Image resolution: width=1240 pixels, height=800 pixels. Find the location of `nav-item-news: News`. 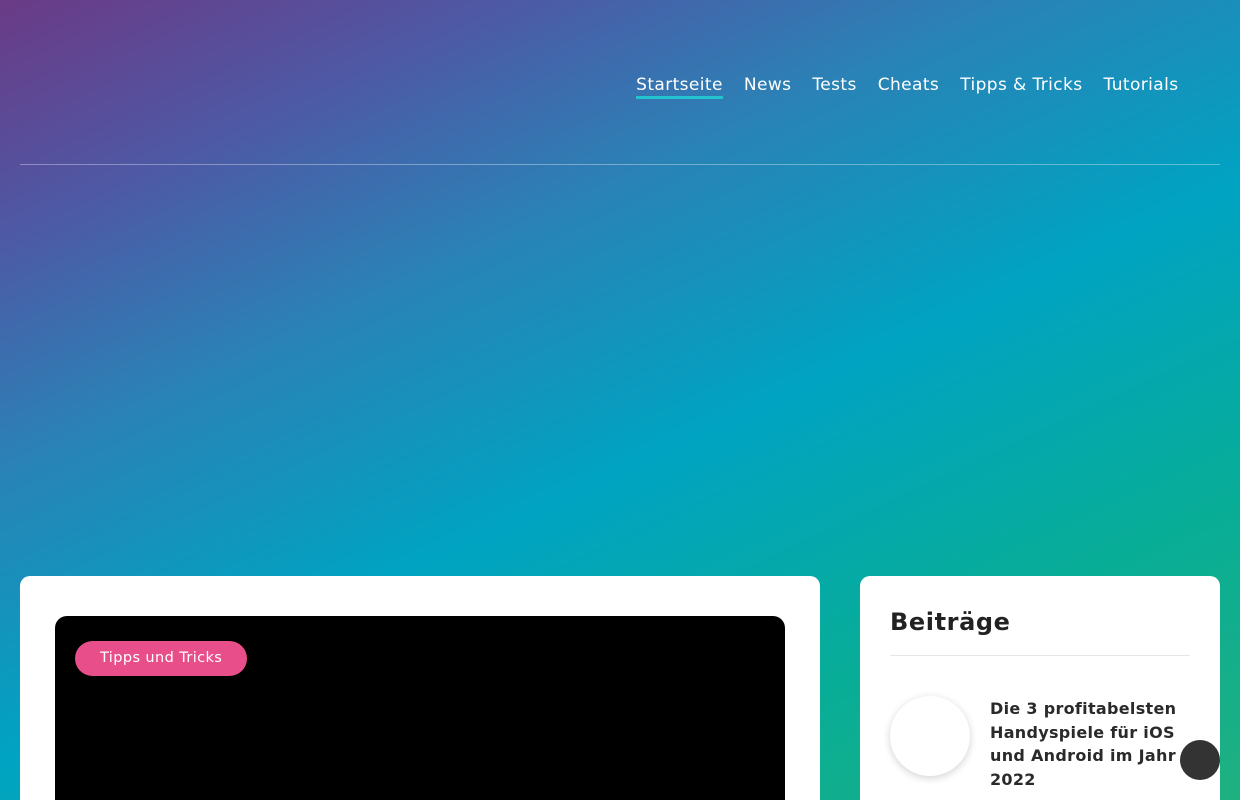

nav-item-news: News is located at coordinates (767, 85).